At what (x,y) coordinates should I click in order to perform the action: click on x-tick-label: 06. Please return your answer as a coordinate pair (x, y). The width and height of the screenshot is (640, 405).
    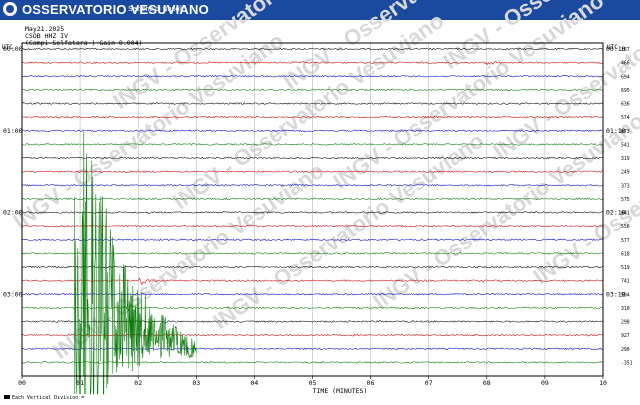
    Looking at the image, I should click on (371, 383).